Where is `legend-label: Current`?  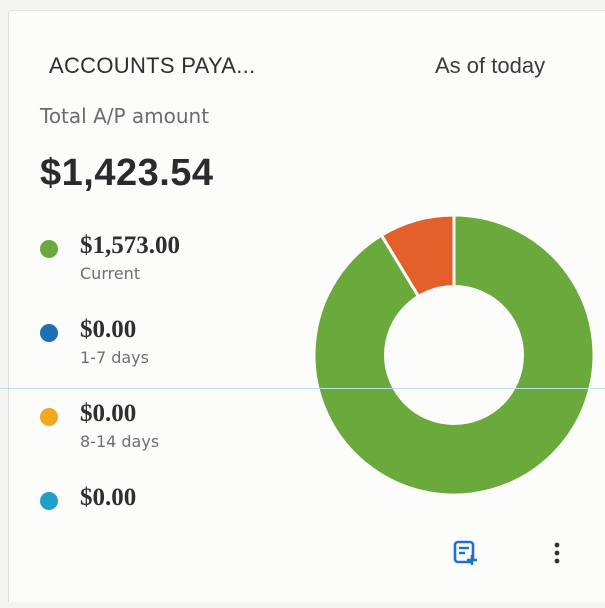 legend-label: Current is located at coordinates (110, 273).